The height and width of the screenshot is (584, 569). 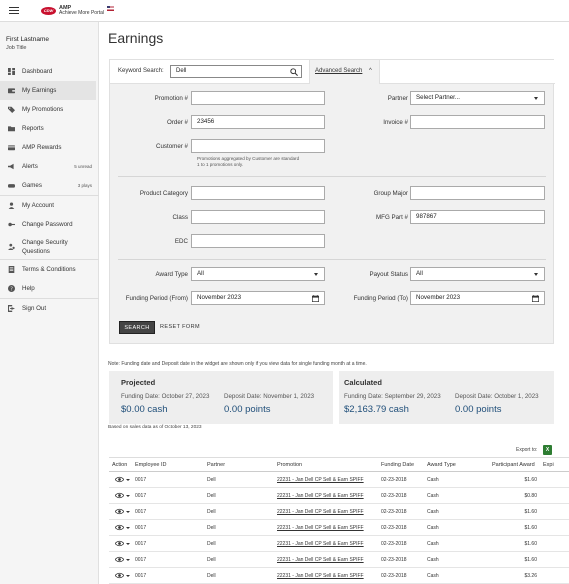 What do you see at coordinates (49, 166) in the screenshot?
I see `sidebar-item-alerts: Alerts 5 unread` at bounding box center [49, 166].